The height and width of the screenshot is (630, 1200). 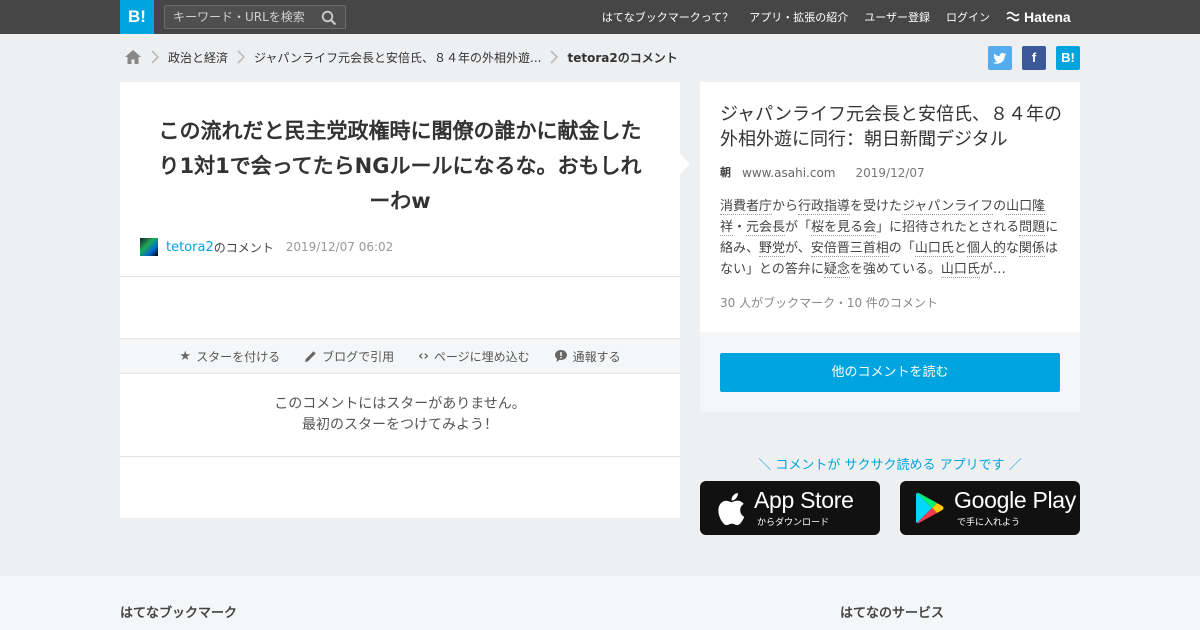 I want to click on no-star-line-2: 最初のスターをつけてみよう！, so click(x=400, y=425).